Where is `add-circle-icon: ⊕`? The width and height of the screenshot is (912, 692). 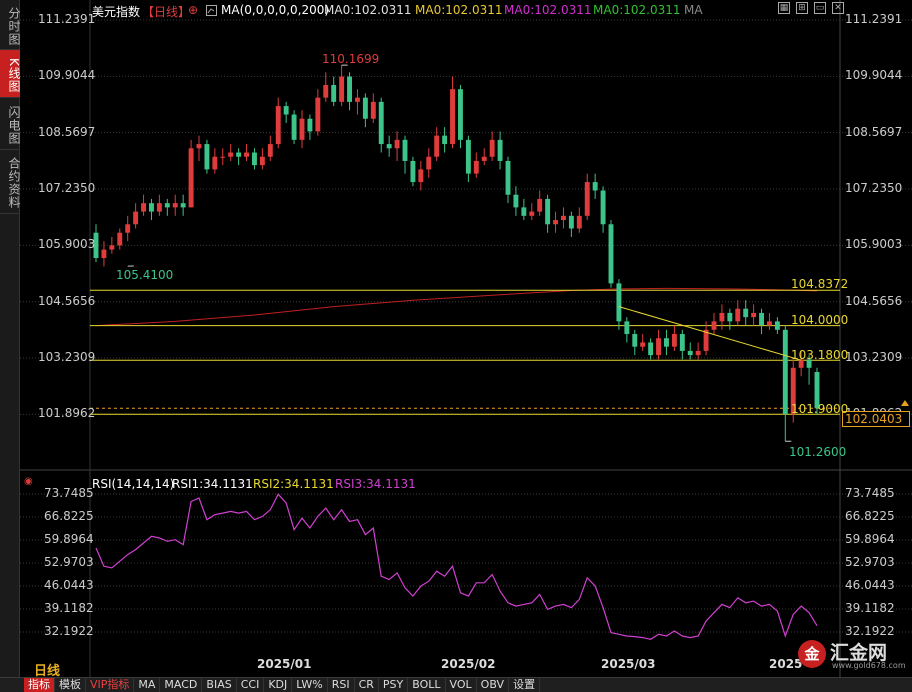 add-circle-icon: ⊕ is located at coordinates (193, 10).